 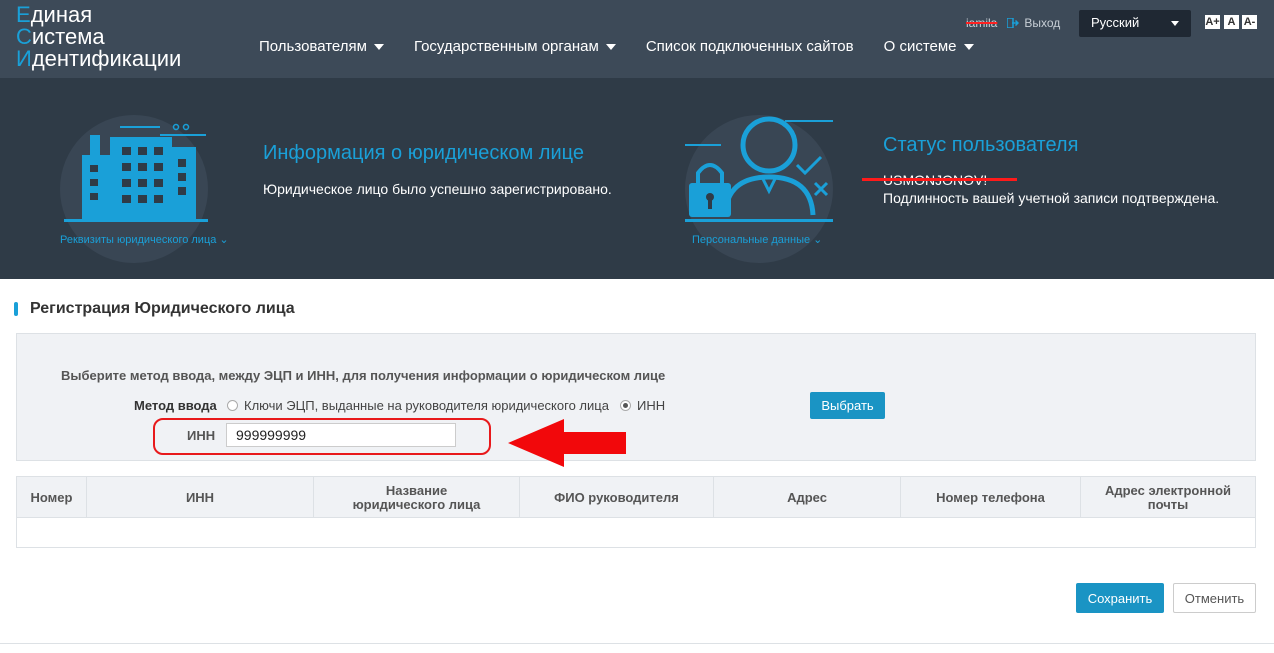 What do you see at coordinates (52, 497) in the screenshot?
I see `col-number: Номер` at bounding box center [52, 497].